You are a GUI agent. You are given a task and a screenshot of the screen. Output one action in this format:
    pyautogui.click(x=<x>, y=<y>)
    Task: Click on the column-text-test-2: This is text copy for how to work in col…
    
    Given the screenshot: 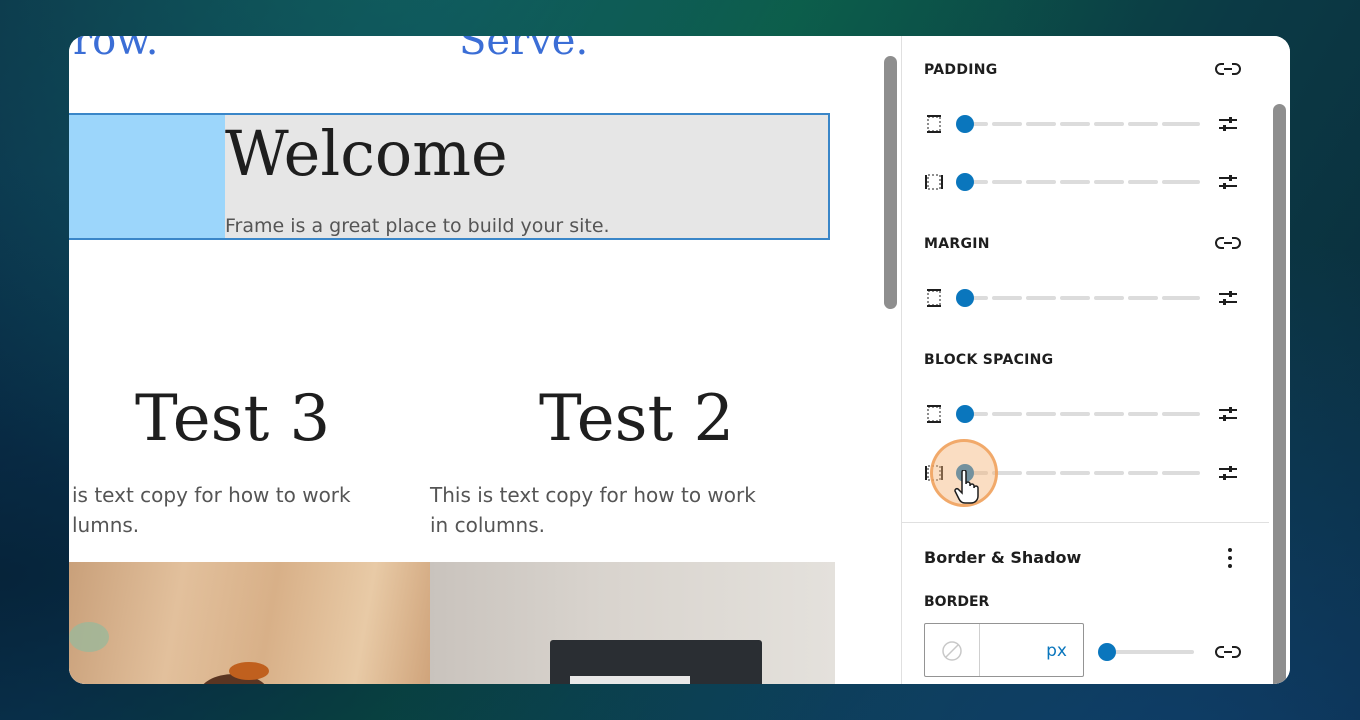 What is the action you would take?
    pyautogui.click(x=610, y=510)
    